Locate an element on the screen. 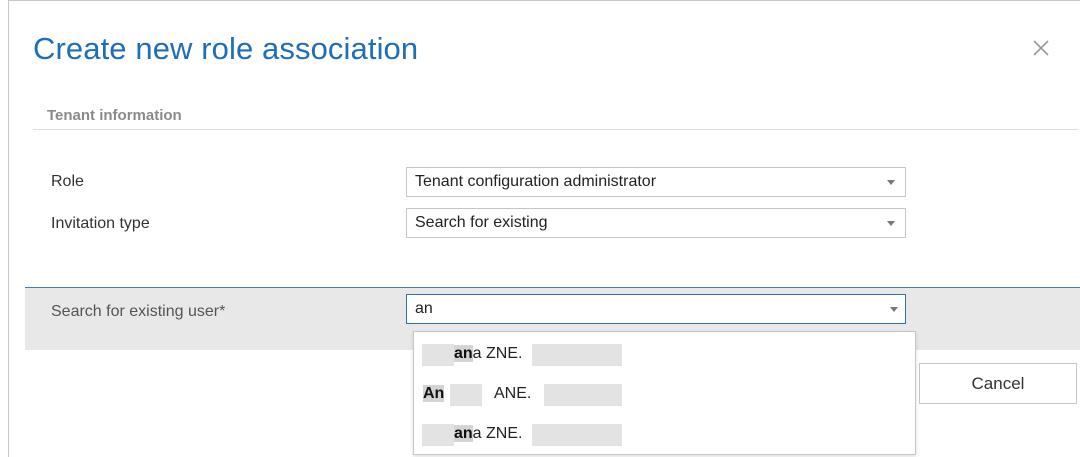 Image resolution: width=1080 pixels, height=457 pixels. user-suggestion-dropdown: ana ZNE. An ANE. ana ZNE. is located at coordinates (664, 393).